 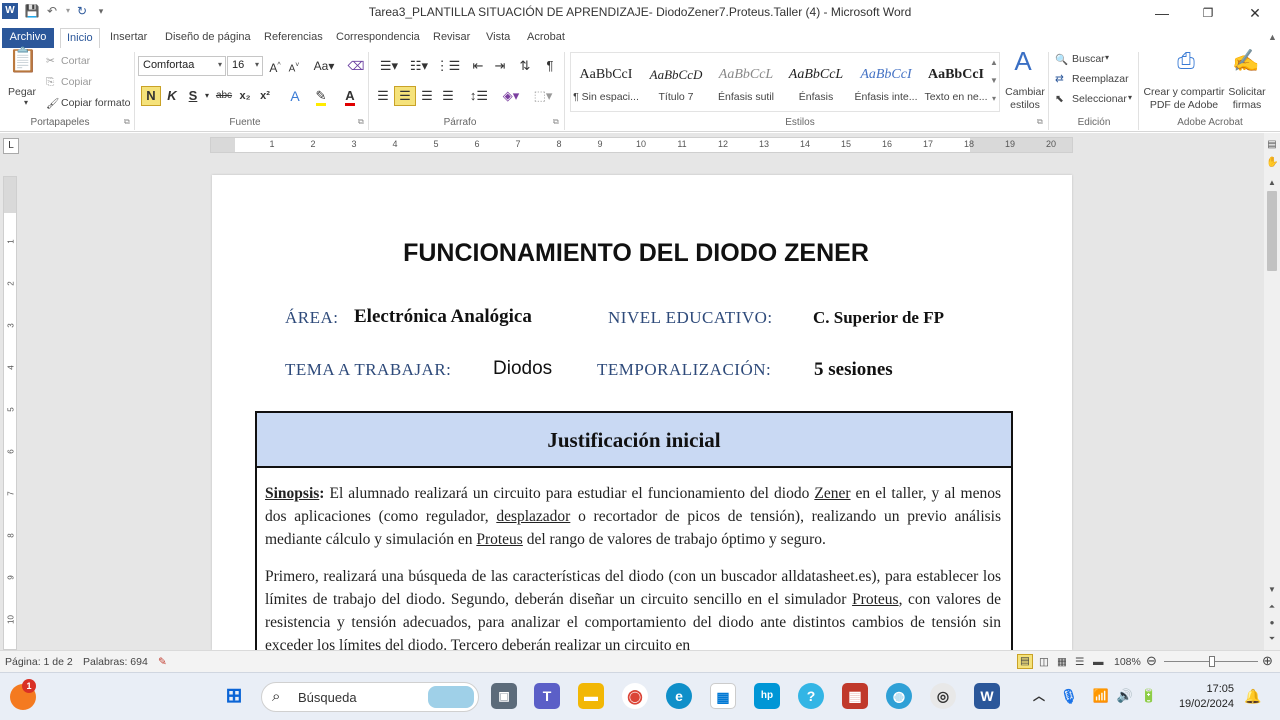 What do you see at coordinates (1186, 66) in the screenshot?
I see `create-pdf-icon: ⎙` at bounding box center [1186, 66].